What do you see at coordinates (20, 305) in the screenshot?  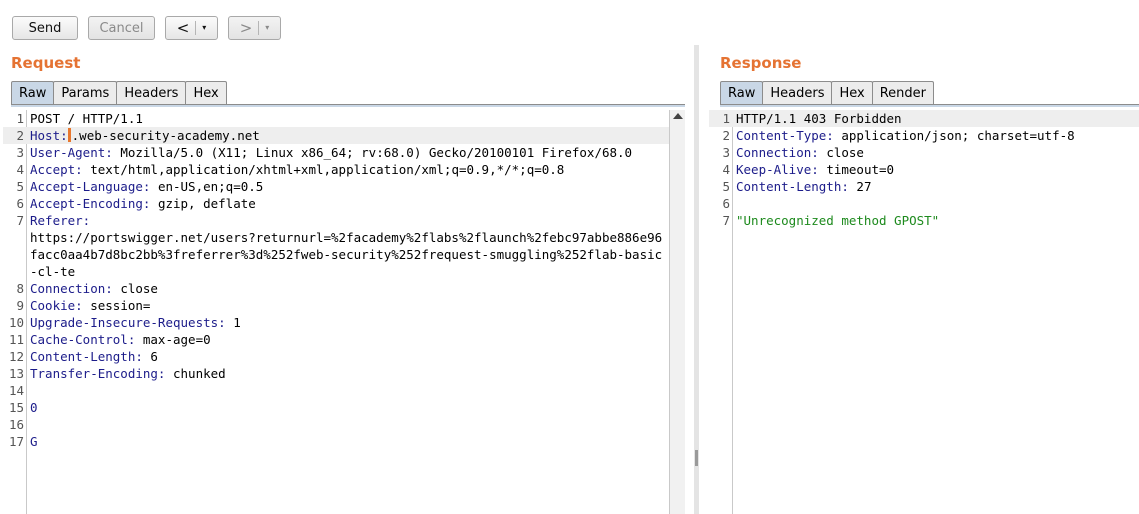 I see `line-number: 9` at bounding box center [20, 305].